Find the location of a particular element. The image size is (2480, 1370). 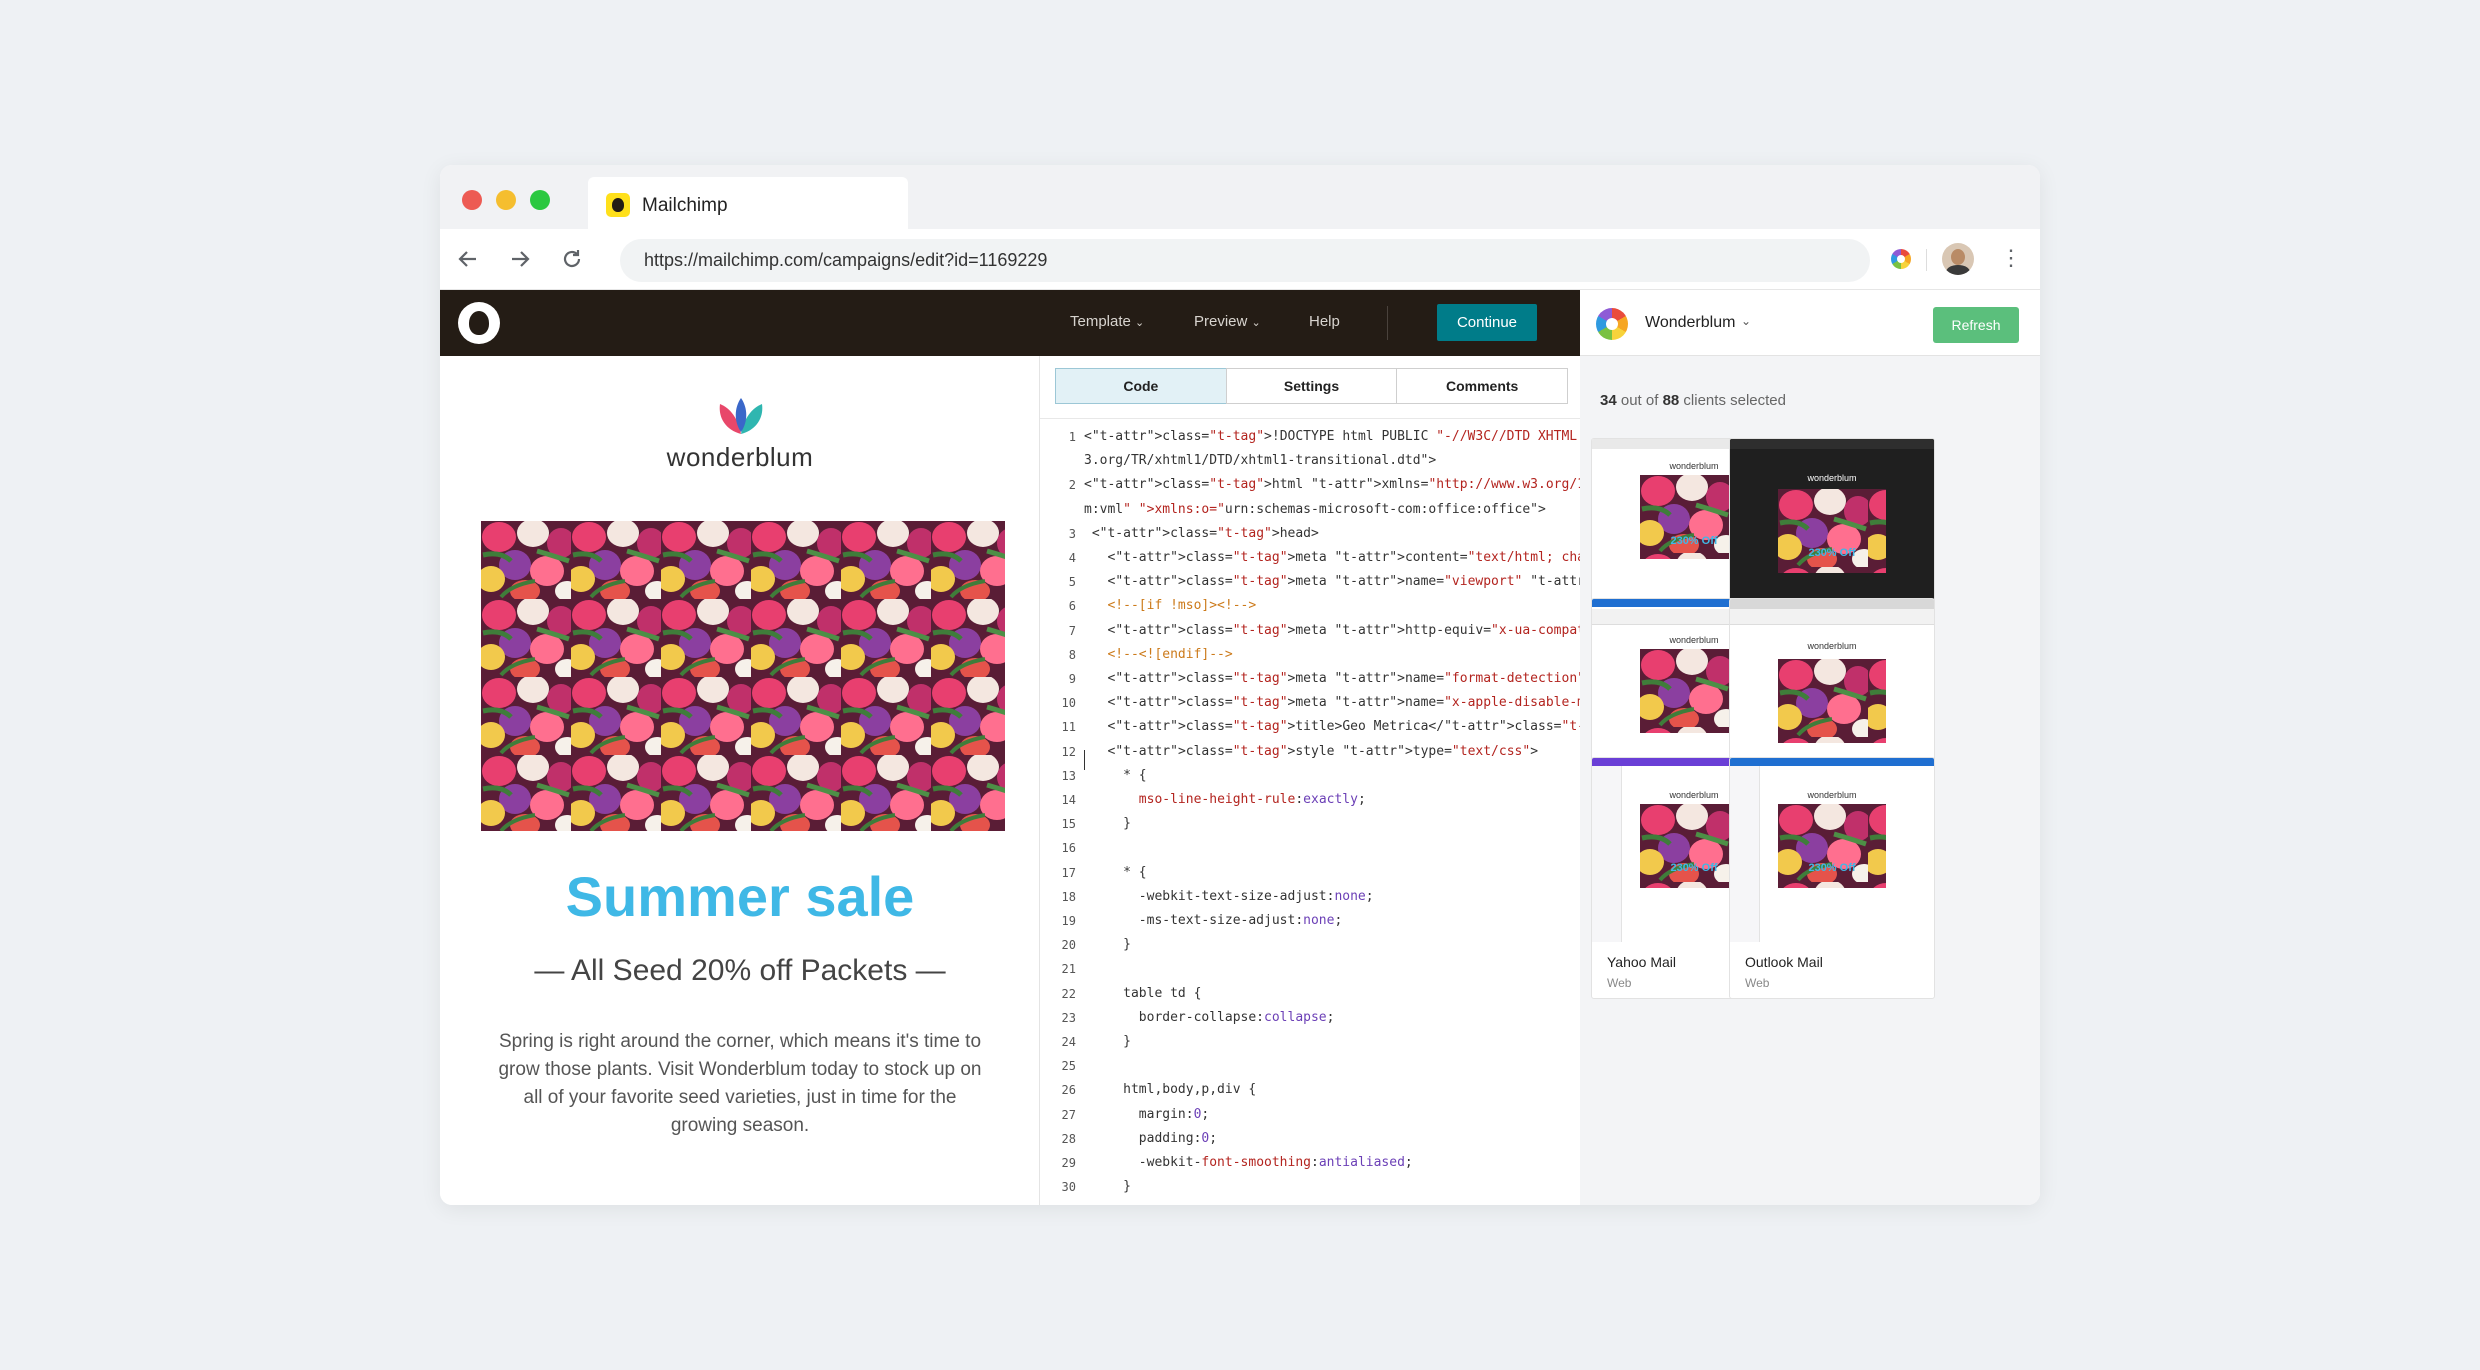

line-number: 17 is located at coordinates (1068, 872).